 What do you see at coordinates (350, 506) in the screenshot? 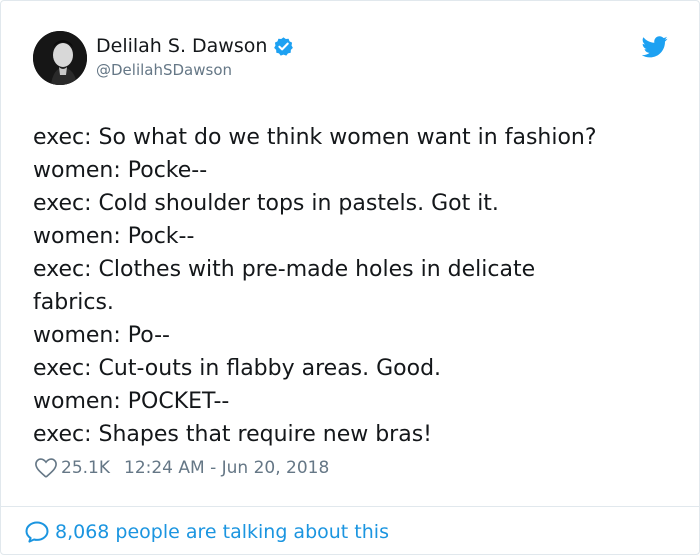
I see `footer-divider` at bounding box center [350, 506].